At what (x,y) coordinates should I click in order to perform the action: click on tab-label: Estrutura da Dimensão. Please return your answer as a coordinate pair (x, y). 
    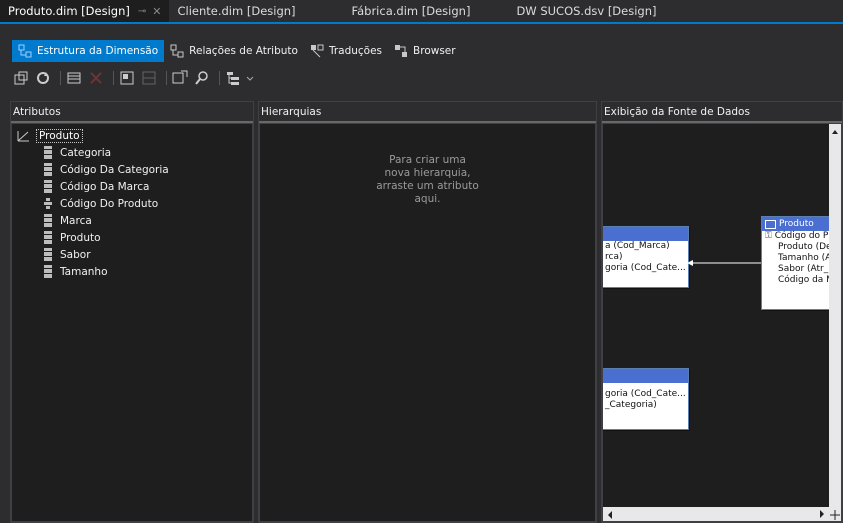
    Looking at the image, I should click on (98, 51).